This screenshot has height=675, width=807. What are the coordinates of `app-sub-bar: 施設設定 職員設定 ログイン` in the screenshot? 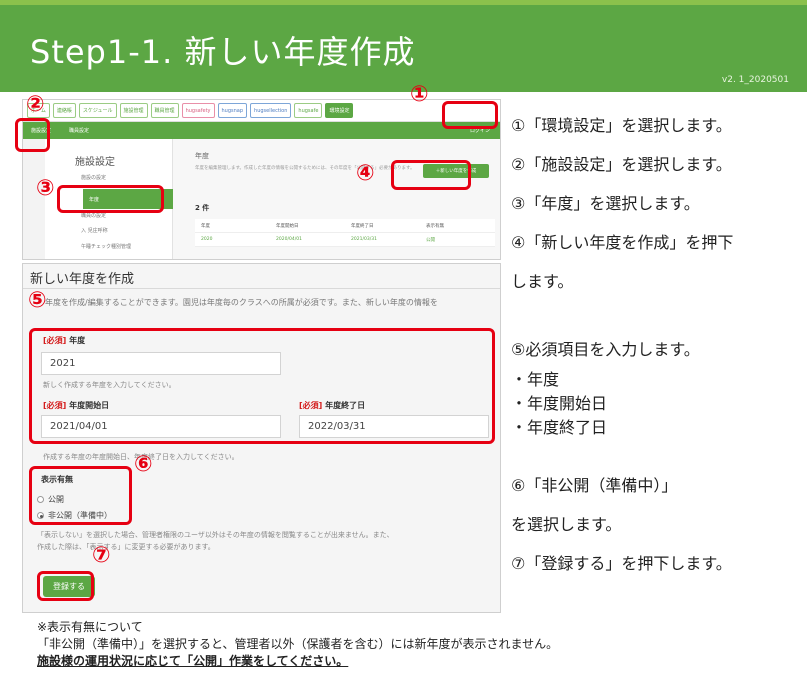 It's located at (261, 130).